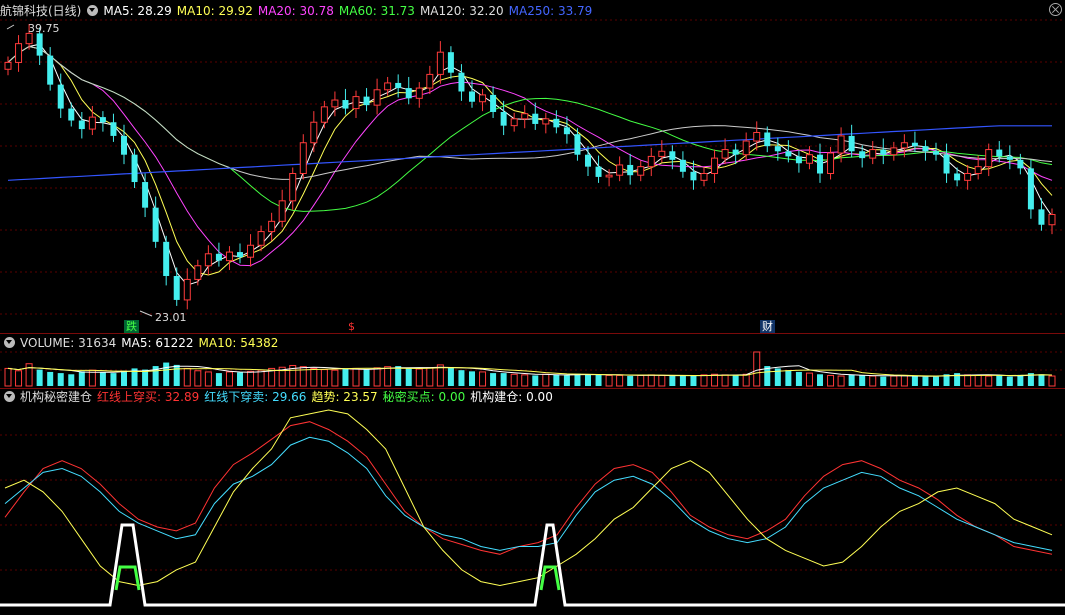 The image size is (1065, 615). I want to click on inst-build-label: 机构建仓: 0.00, so click(511, 397).